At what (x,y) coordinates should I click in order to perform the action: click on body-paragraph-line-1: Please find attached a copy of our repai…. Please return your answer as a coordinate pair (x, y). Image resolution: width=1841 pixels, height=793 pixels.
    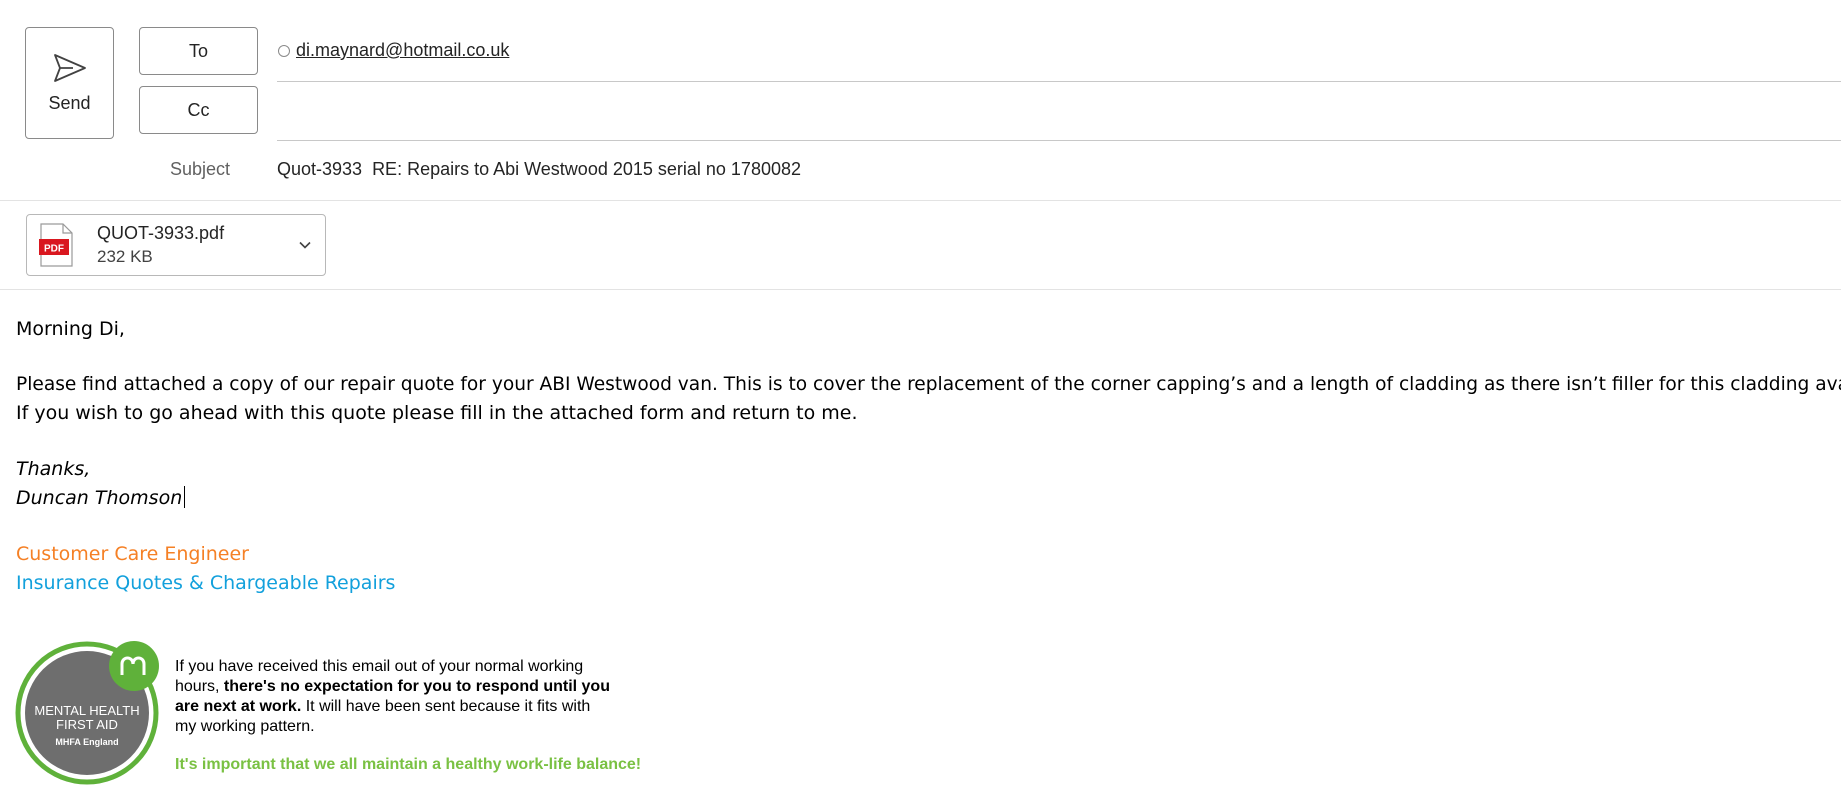
    Looking at the image, I should click on (928, 384).